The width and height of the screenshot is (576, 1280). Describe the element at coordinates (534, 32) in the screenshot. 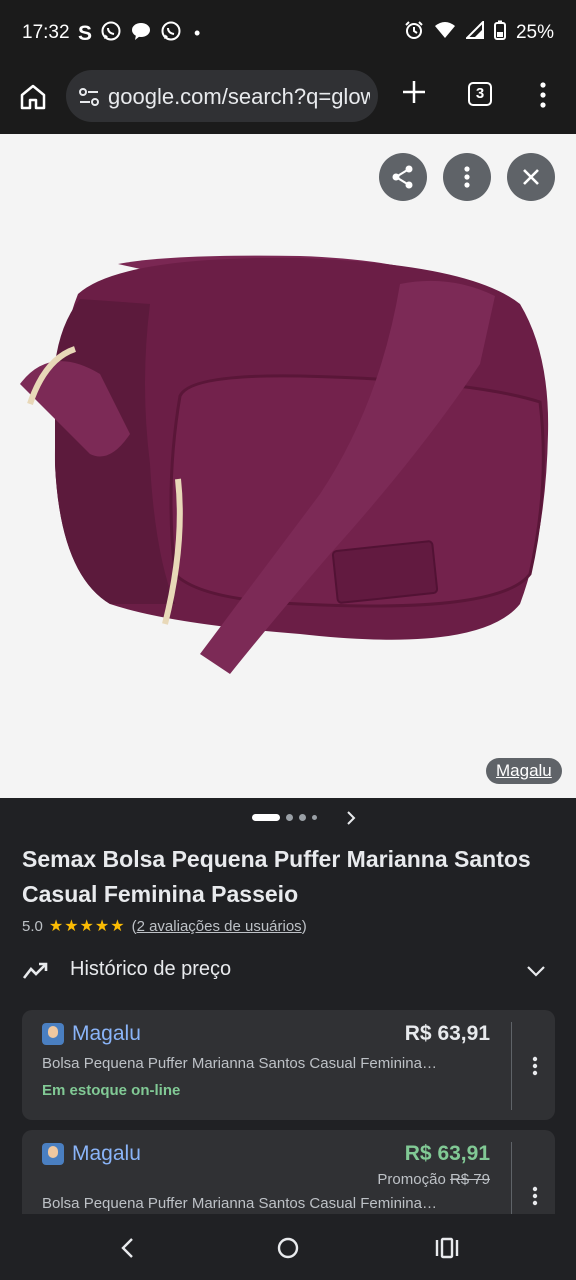

I see `battery-percent: 25%` at that location.